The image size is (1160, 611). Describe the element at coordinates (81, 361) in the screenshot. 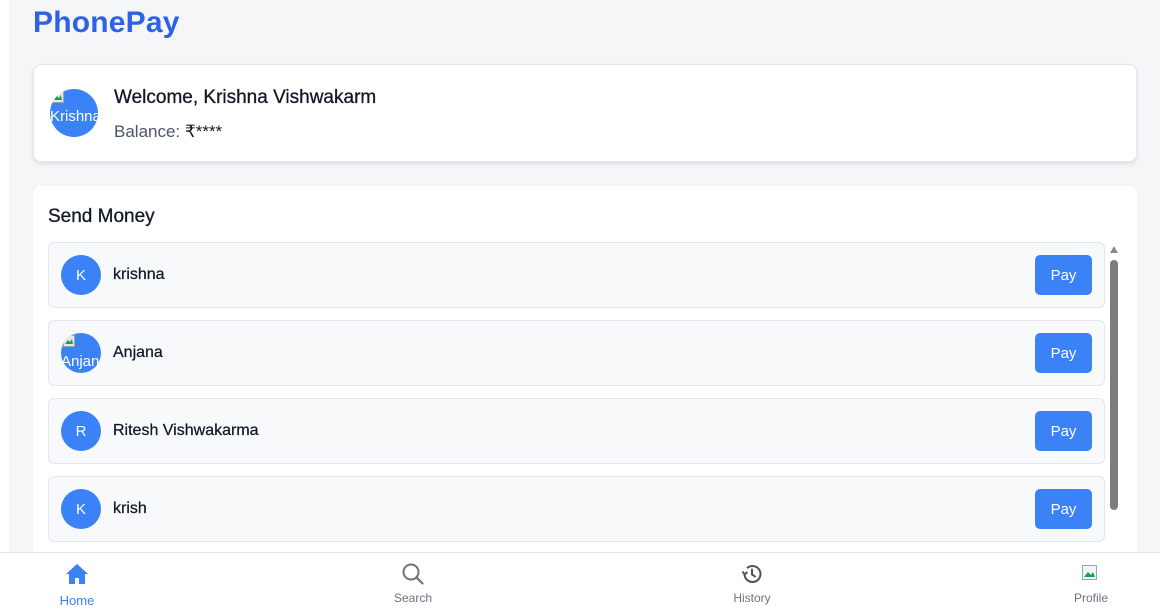

I see `contact-avatar-alt: Anjana` at that location.